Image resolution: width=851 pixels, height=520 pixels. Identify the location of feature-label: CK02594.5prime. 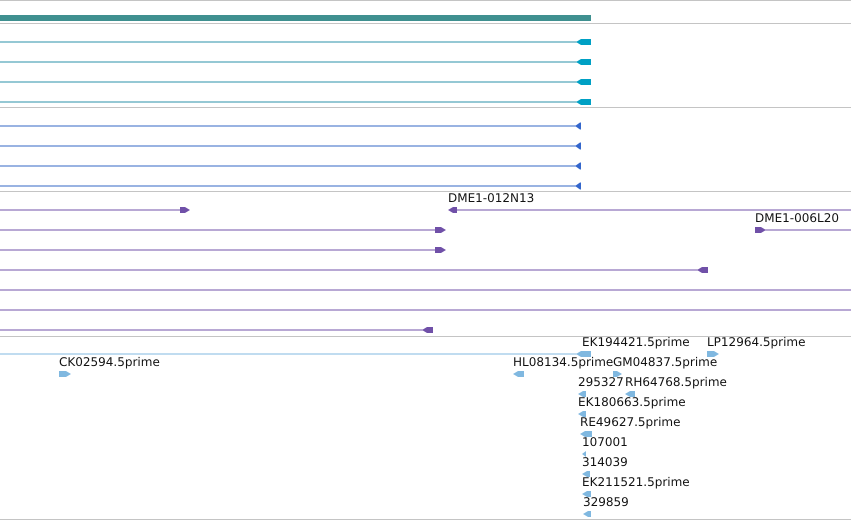
(109, 362).